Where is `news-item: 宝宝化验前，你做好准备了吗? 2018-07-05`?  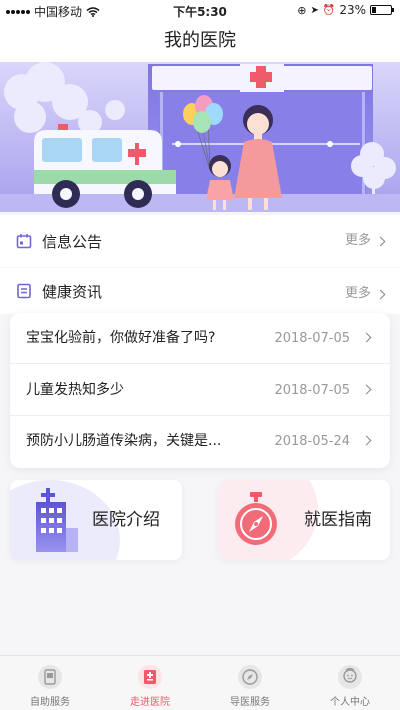
news-item: 宝宝化验前，你做好准备了吗? 2018-07-05 is located at coordinates (200, 338).